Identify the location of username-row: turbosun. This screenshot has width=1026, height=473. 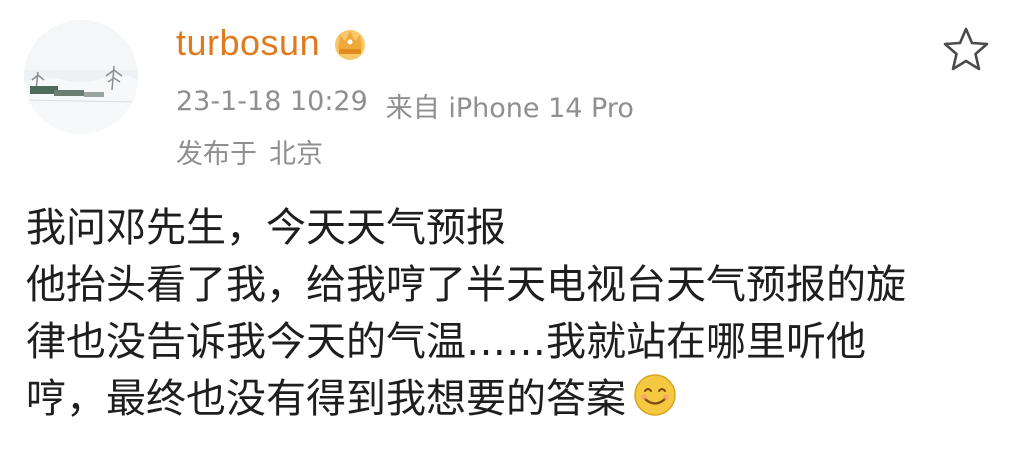
(273, 43).